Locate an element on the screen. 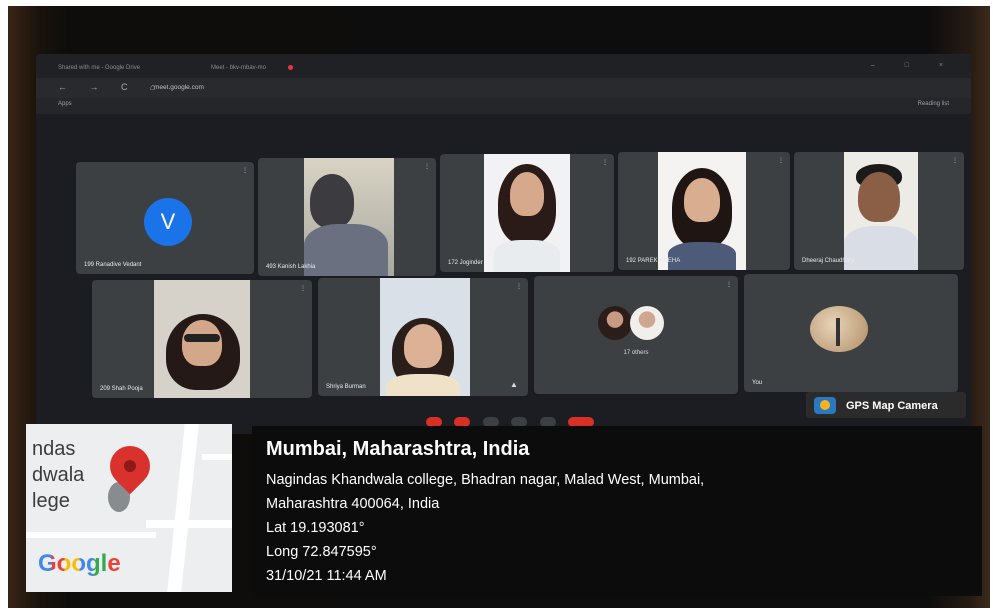 The width and height of the screenshot is (993, 614). participant-name: You is located at coordinates (757, 383).